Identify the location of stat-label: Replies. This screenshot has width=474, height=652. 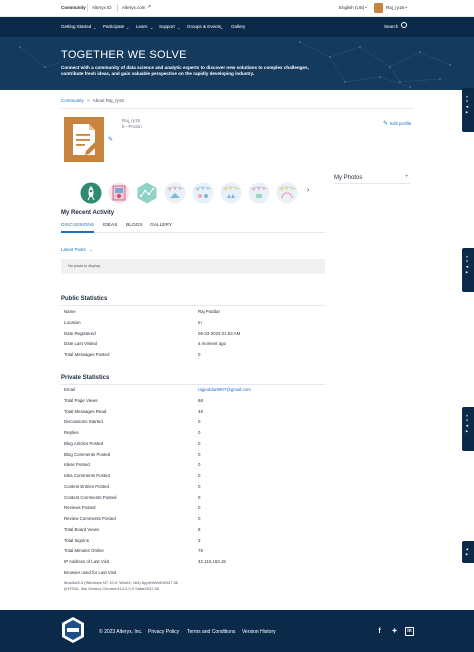
(71, 432).